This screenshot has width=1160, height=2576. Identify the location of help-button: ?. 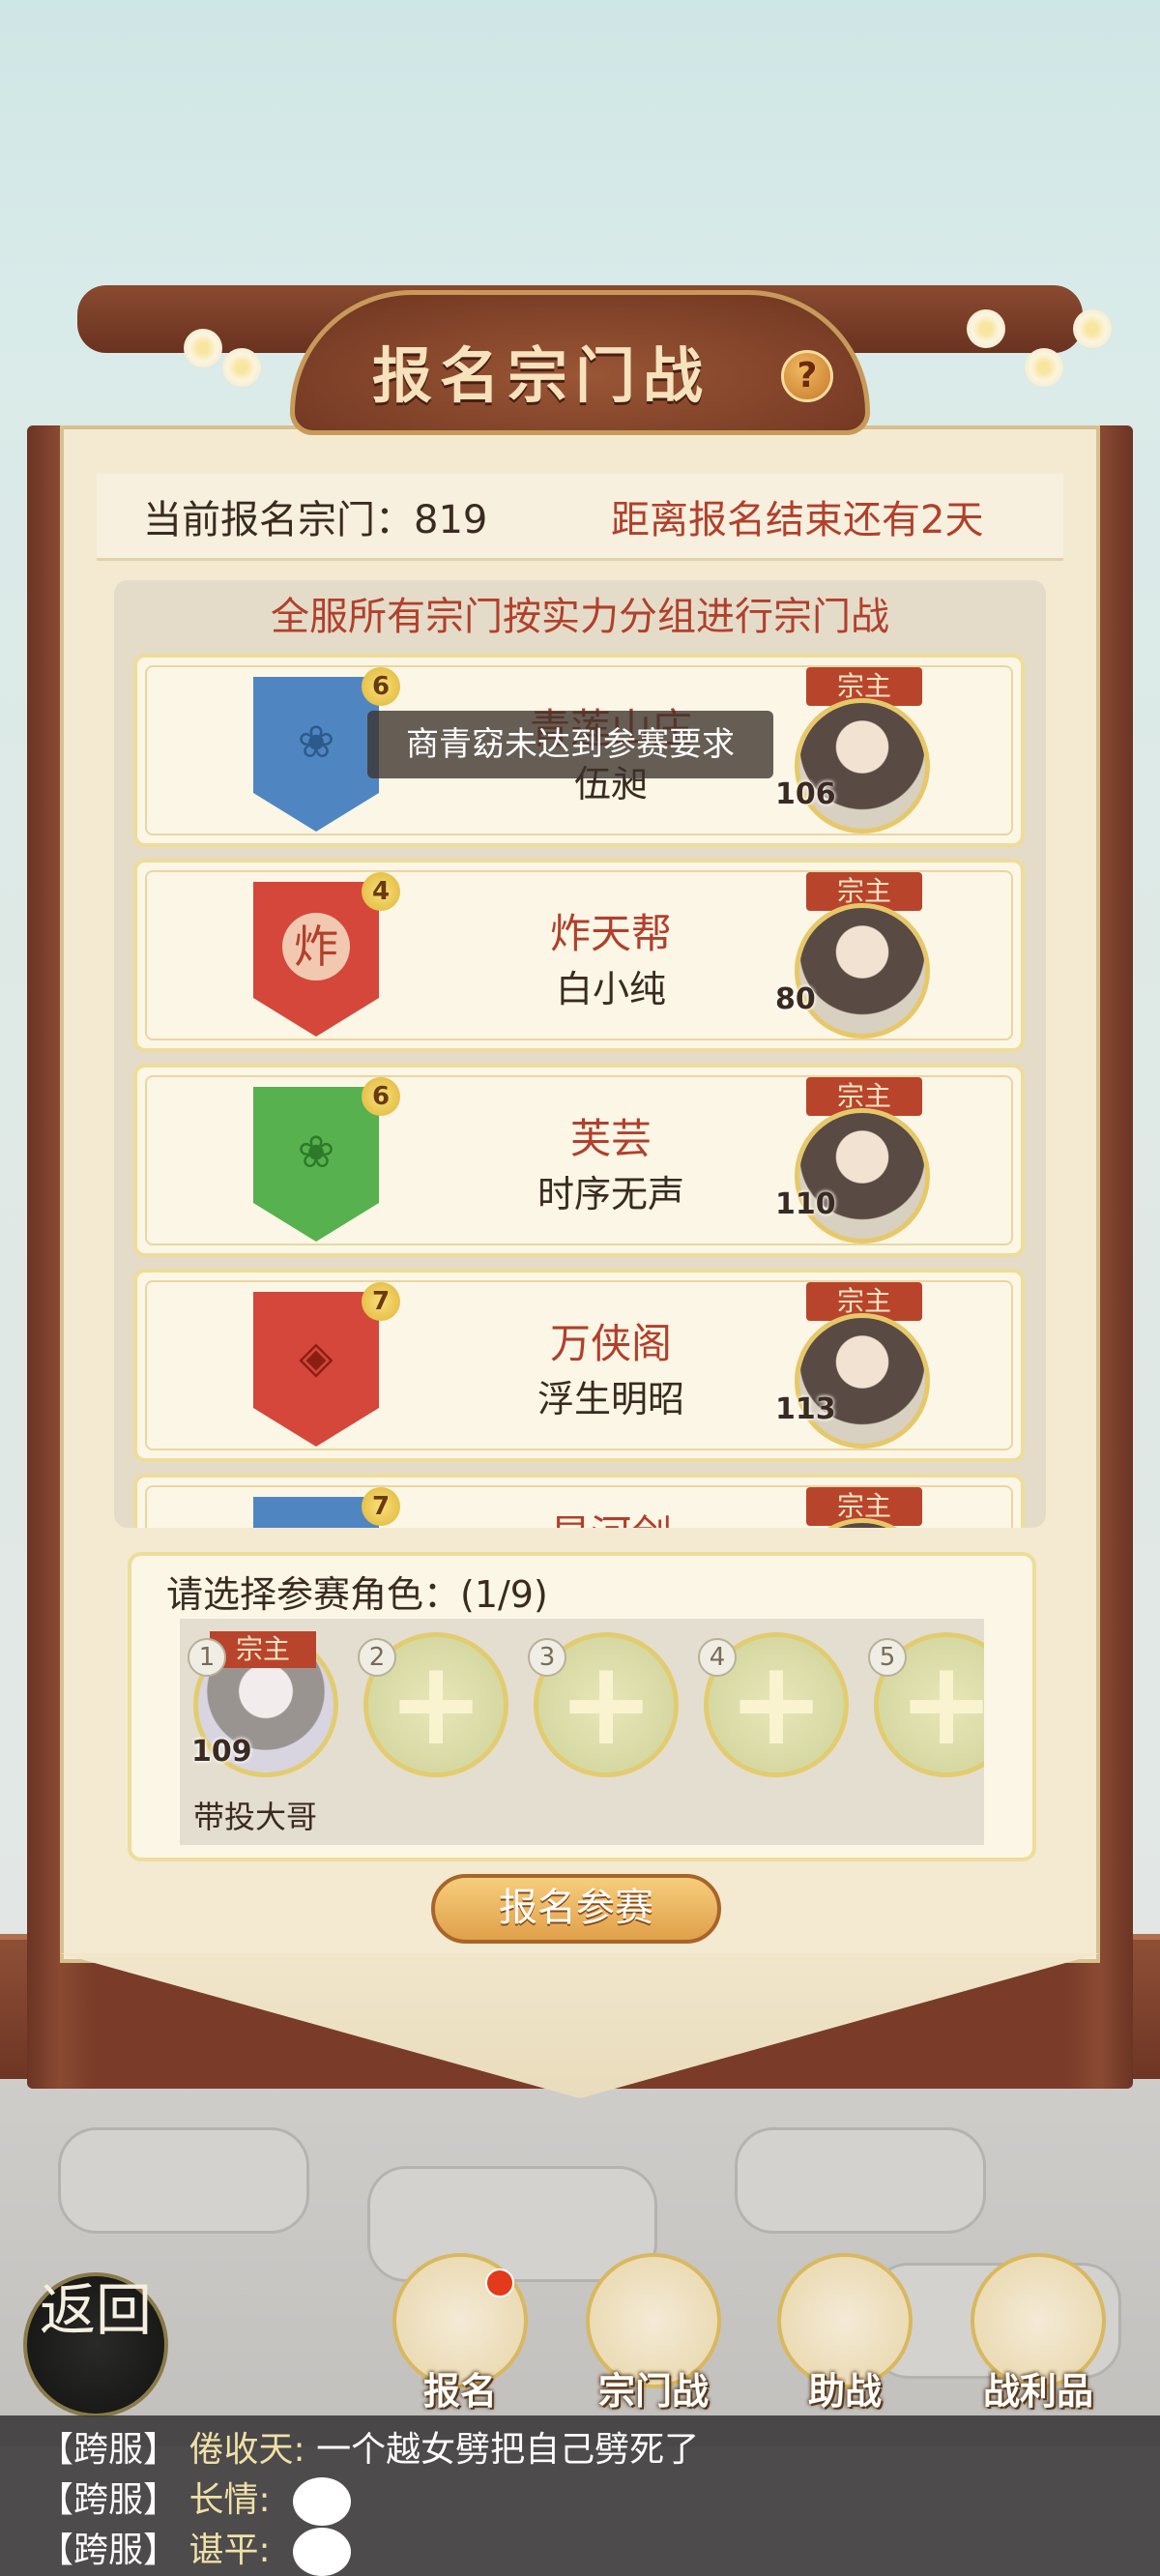
(807, 376).